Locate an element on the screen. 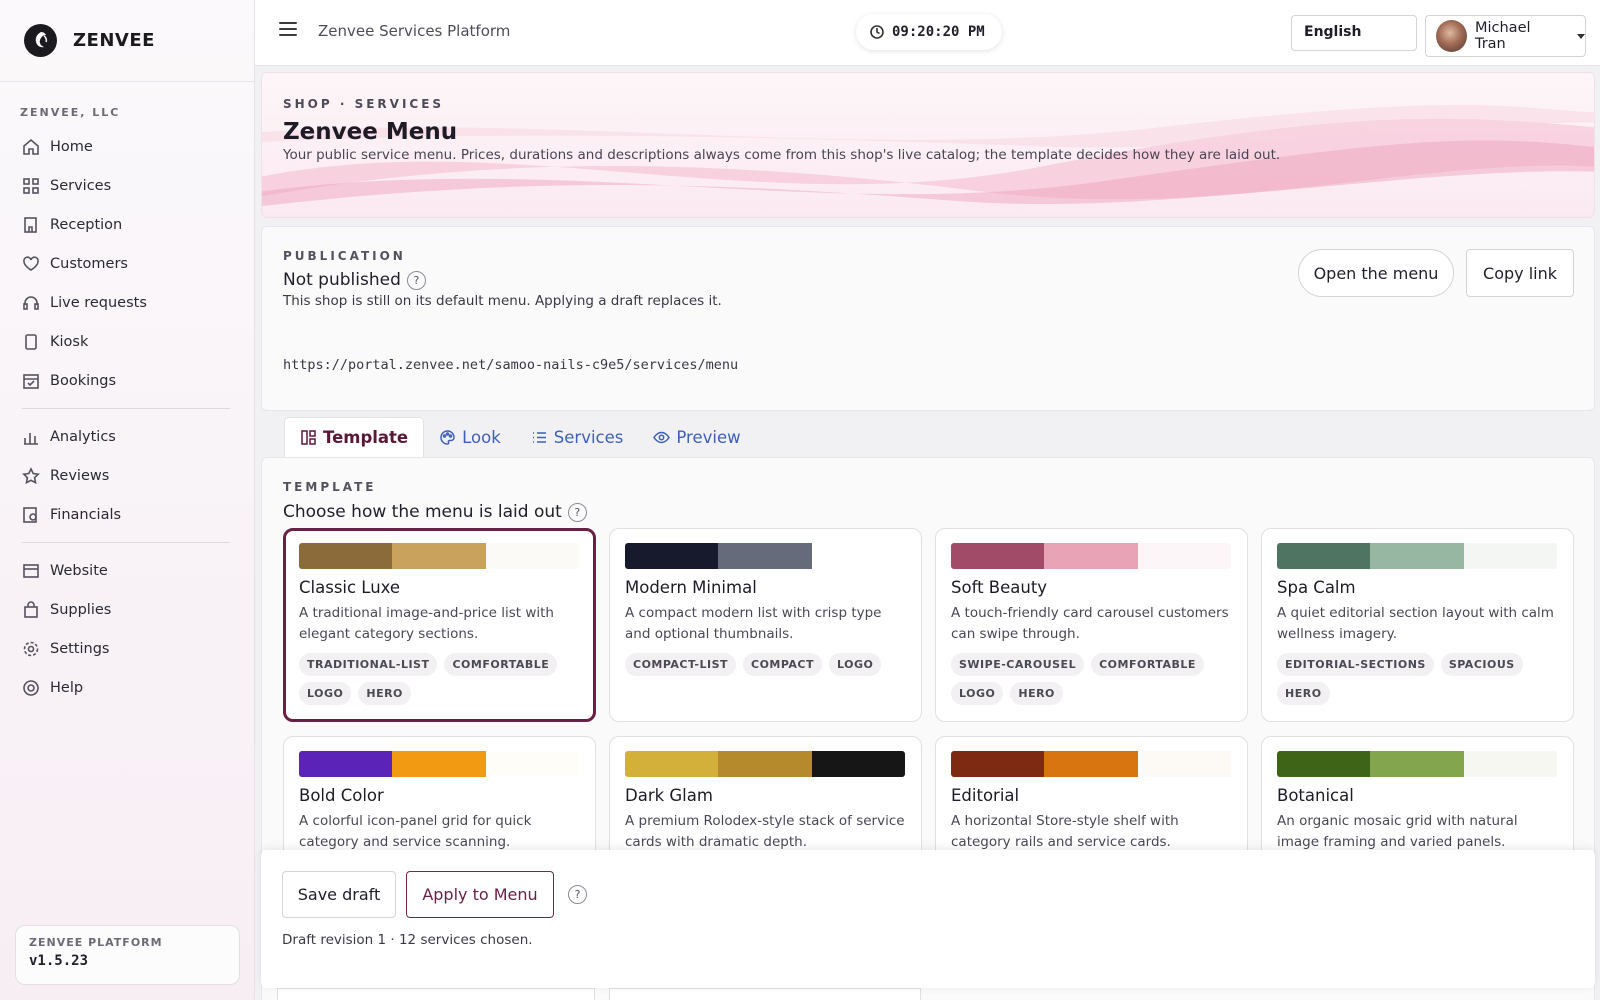 The height and width of the screenshot is (1000, 1600). tablet-icon is located at coordinates (31, 341).